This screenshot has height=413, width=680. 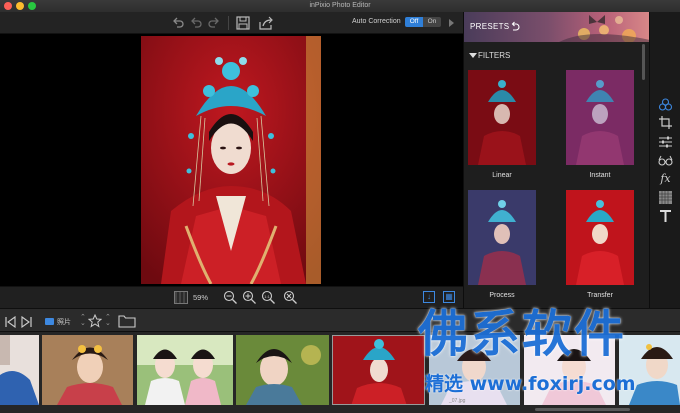 What do you see at coordinates (522, 334) in the screenshot?
I see `watermark-title: 佛系软件` at bounding box center [522, 334].